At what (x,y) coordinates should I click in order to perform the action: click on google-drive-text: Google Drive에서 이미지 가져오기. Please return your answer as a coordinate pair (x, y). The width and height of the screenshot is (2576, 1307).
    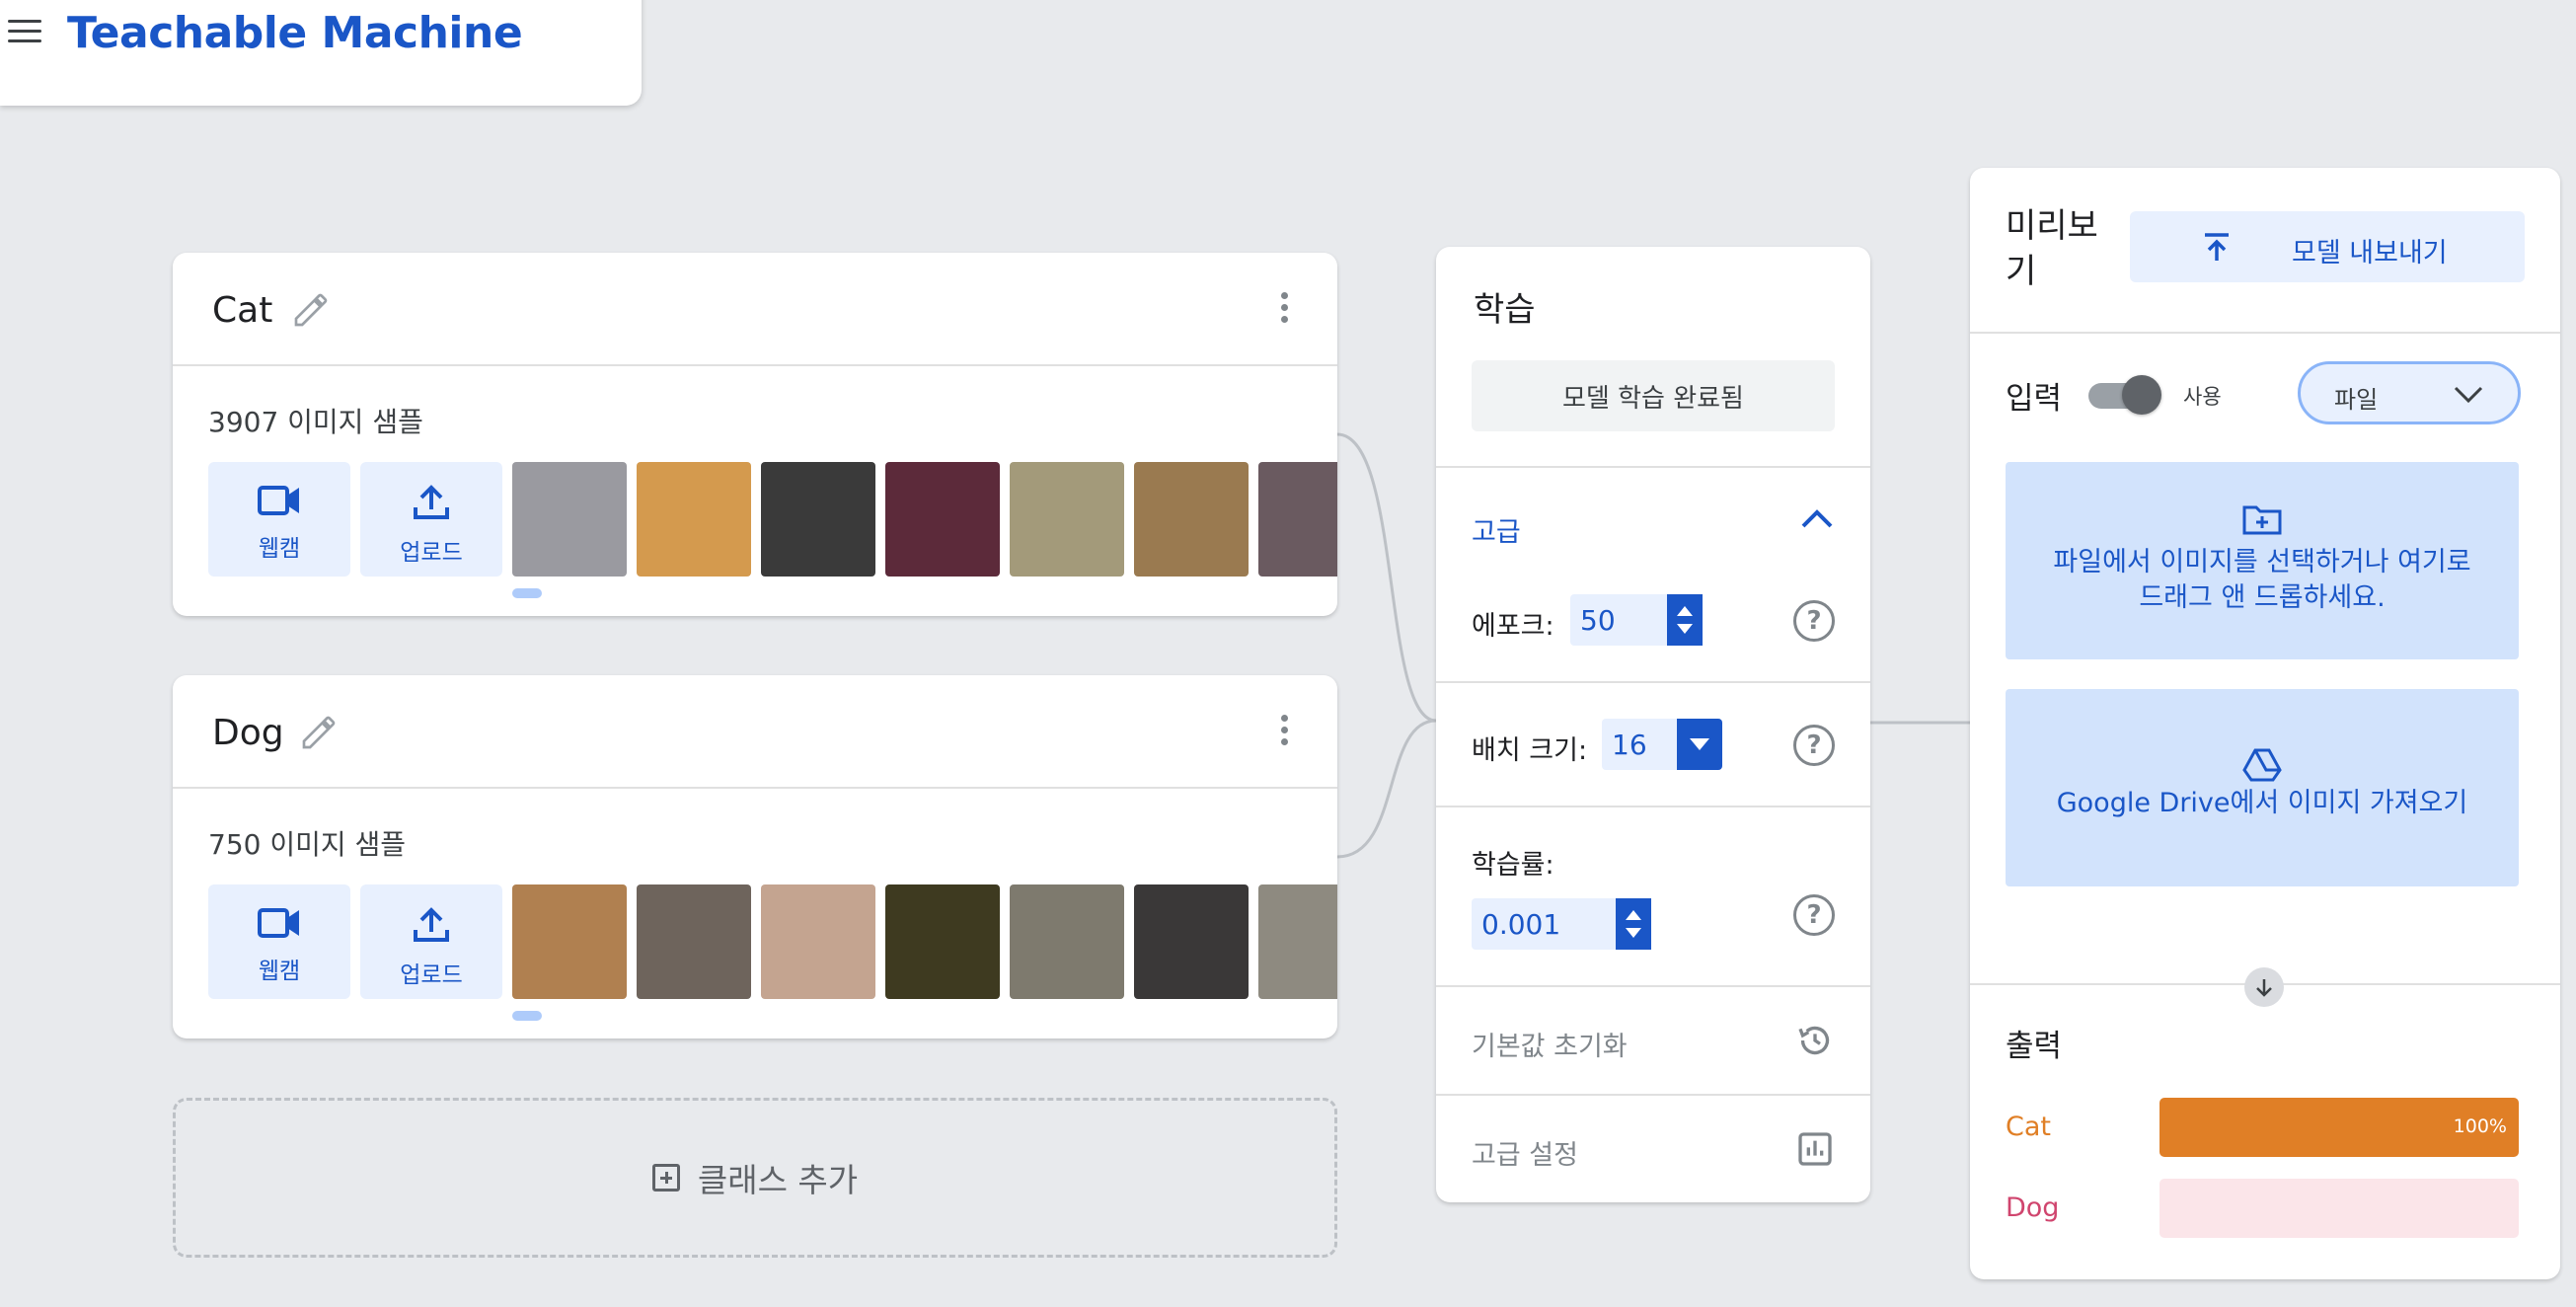
    Looking at the image, I should click on (2262, 803).